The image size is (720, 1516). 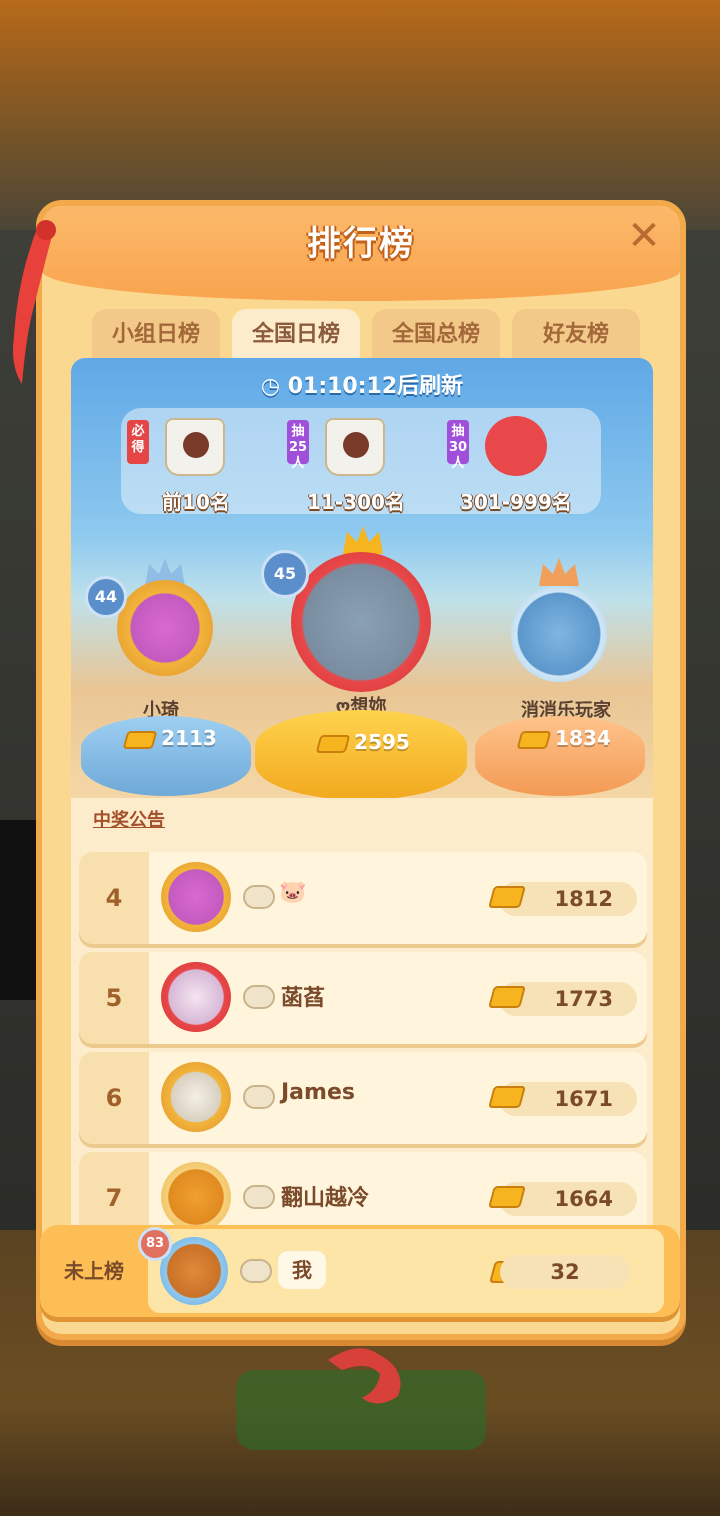 I want to click on dialog-title: 排行榜, so click(x=361, y=244).